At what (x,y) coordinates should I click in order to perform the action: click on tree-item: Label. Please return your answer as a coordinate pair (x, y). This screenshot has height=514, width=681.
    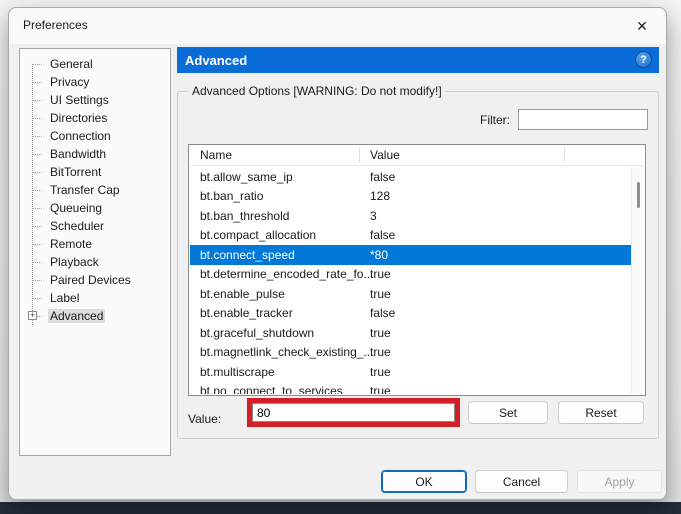
    Looking at the image, I should click on (95, 298).